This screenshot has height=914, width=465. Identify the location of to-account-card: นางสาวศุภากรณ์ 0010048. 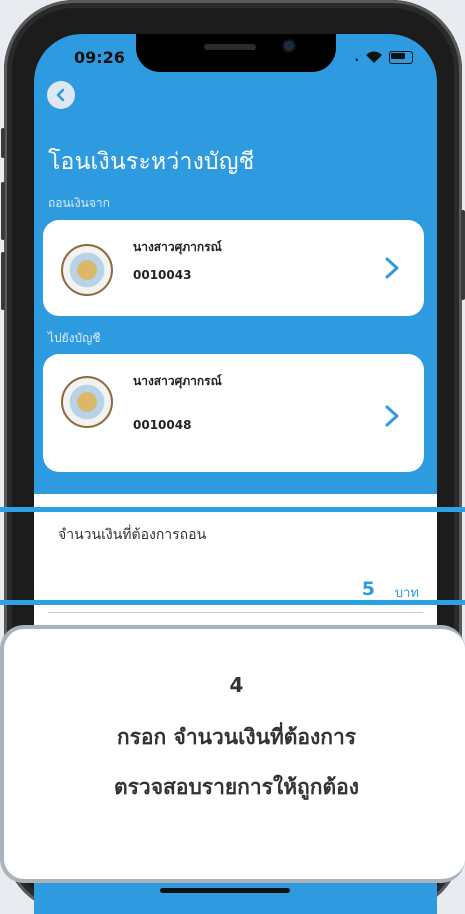
(233, 413).